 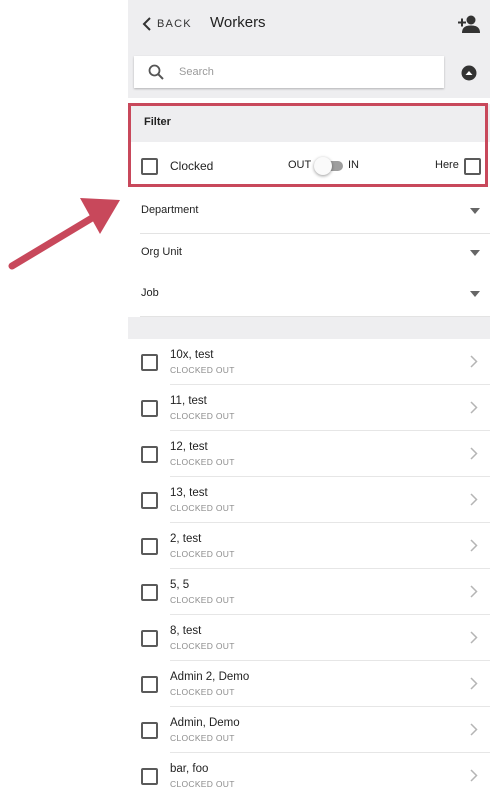 What do you see at coordinates (309, 24) in the screenshot?
I see `header-bar: BACK Workers` at bounding box center [309, 24].